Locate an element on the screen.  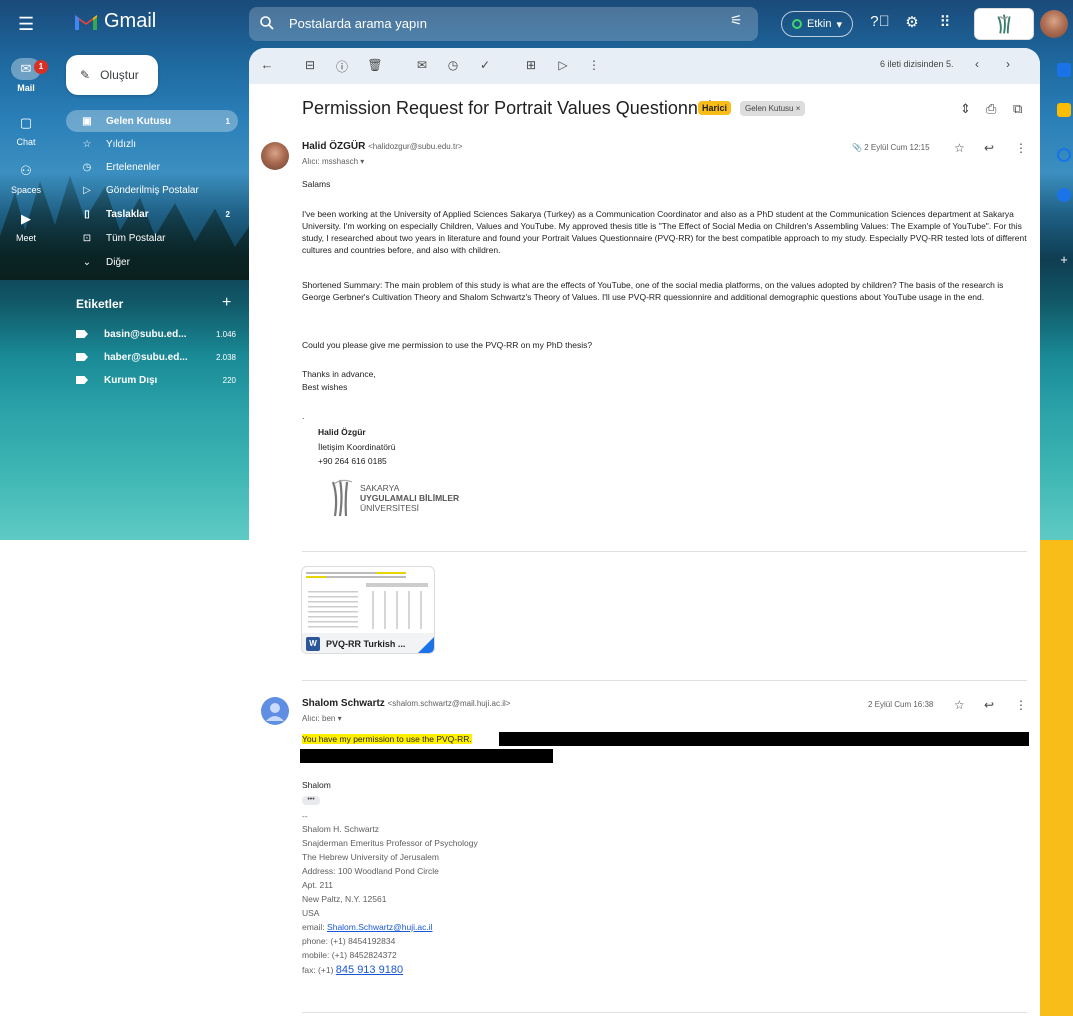
add-addon-icon: + is located at coordinates (1064, 260).